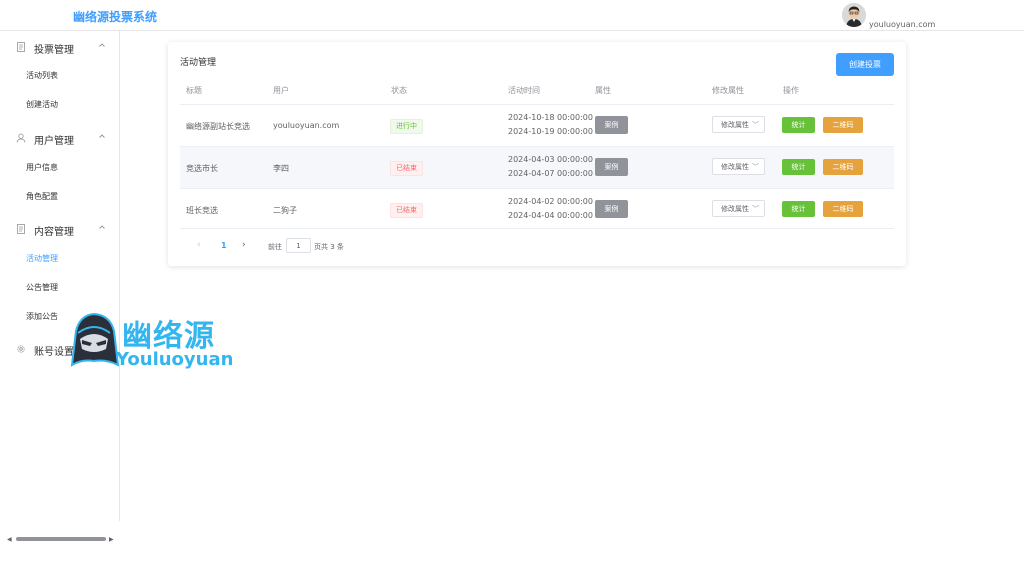  I want to click on row-end-time: 2024-10-19 00:00:00, so click(550, 131).